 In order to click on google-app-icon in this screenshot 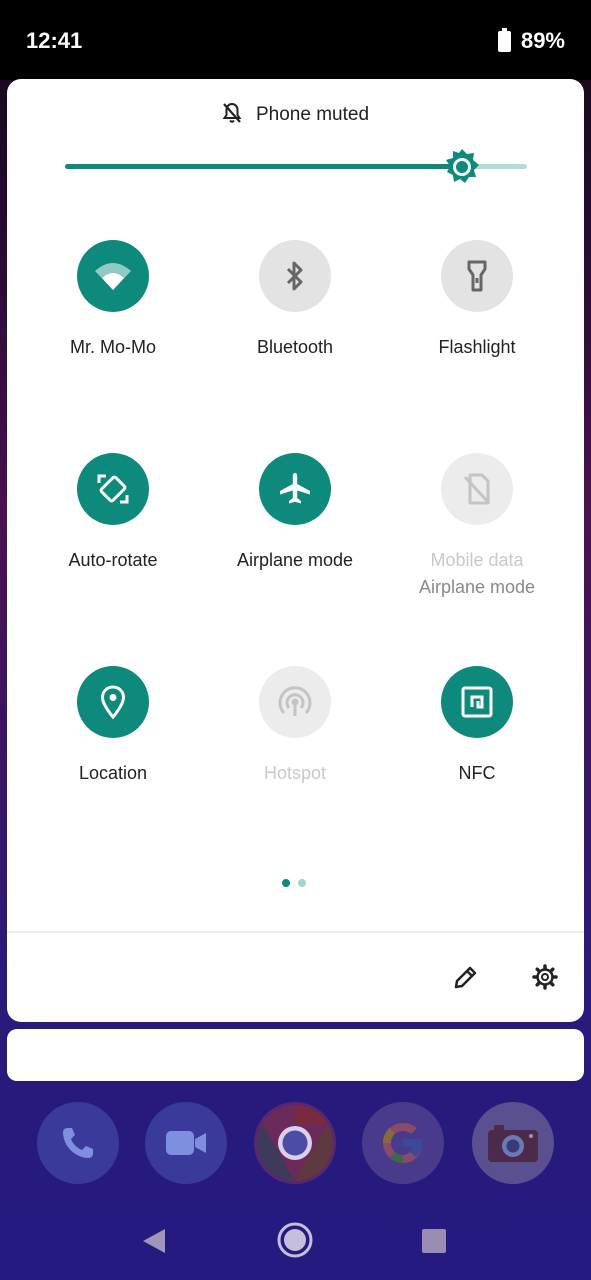, I will do `click(402, 1143)`.